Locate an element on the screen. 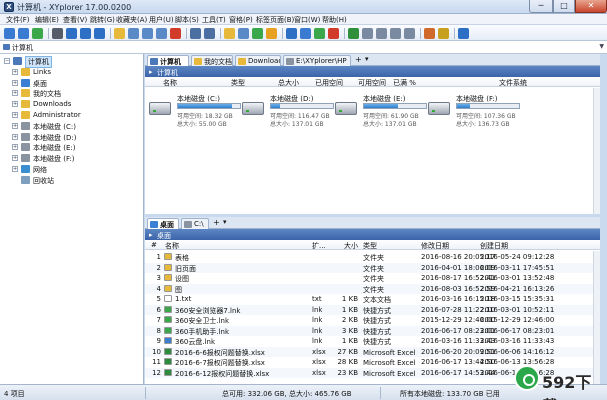 This screenshot has width=607, height=400. col-name: 名称 is located at coordinates (172, 246).